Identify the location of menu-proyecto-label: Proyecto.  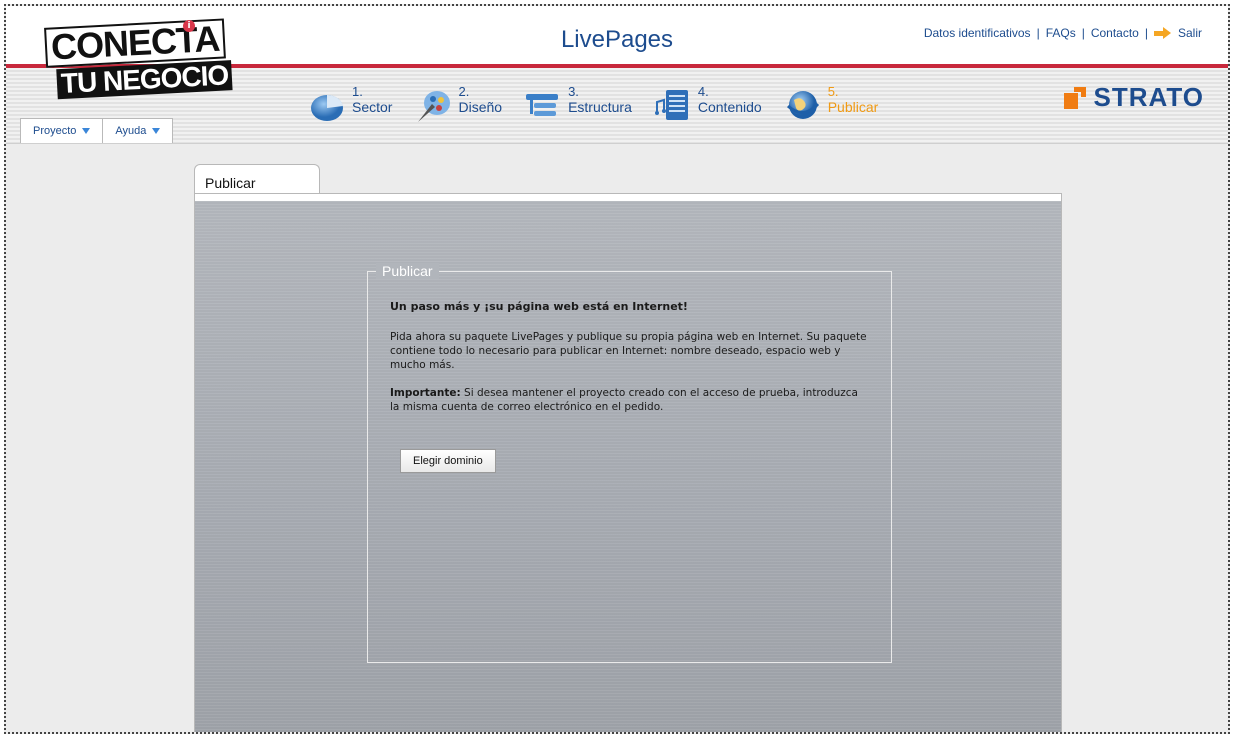
(55, 131).